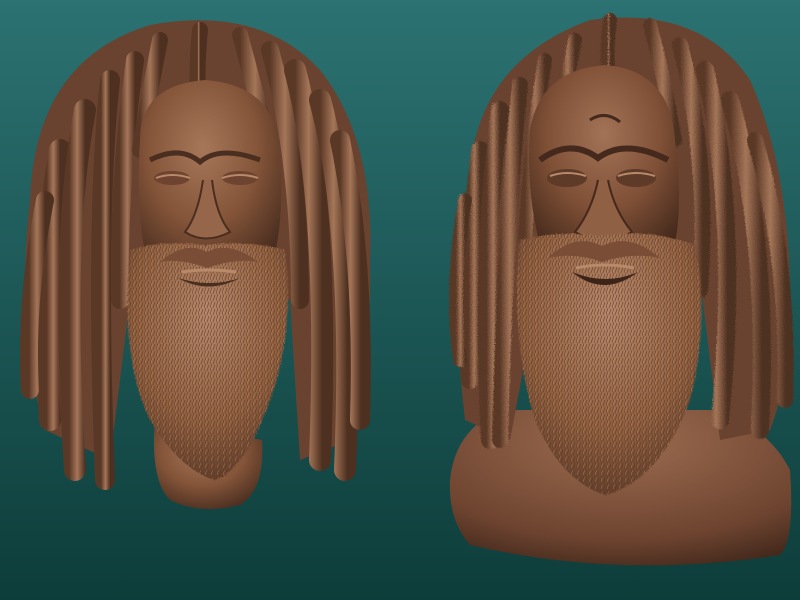  Describe the element at coordinates (240, 178) in the screenshot. I see `left-eye-r` at that location.